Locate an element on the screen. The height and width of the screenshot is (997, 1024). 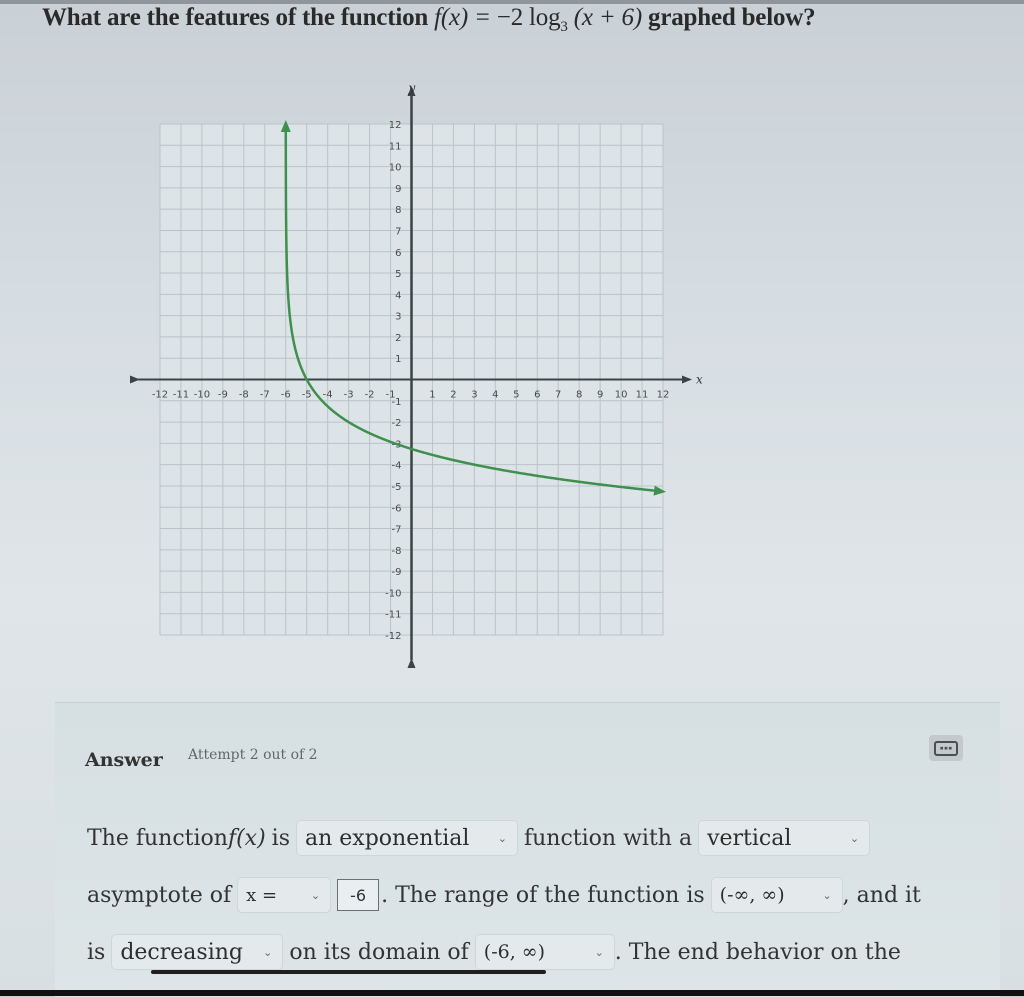
y-tick-label: 10 is located at coordinates (395, 168).